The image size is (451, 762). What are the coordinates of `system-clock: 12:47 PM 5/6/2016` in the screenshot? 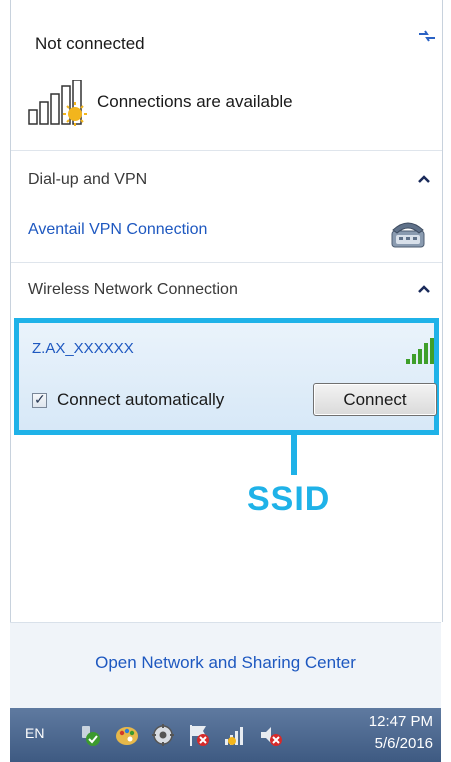 It's located at (401, 733).